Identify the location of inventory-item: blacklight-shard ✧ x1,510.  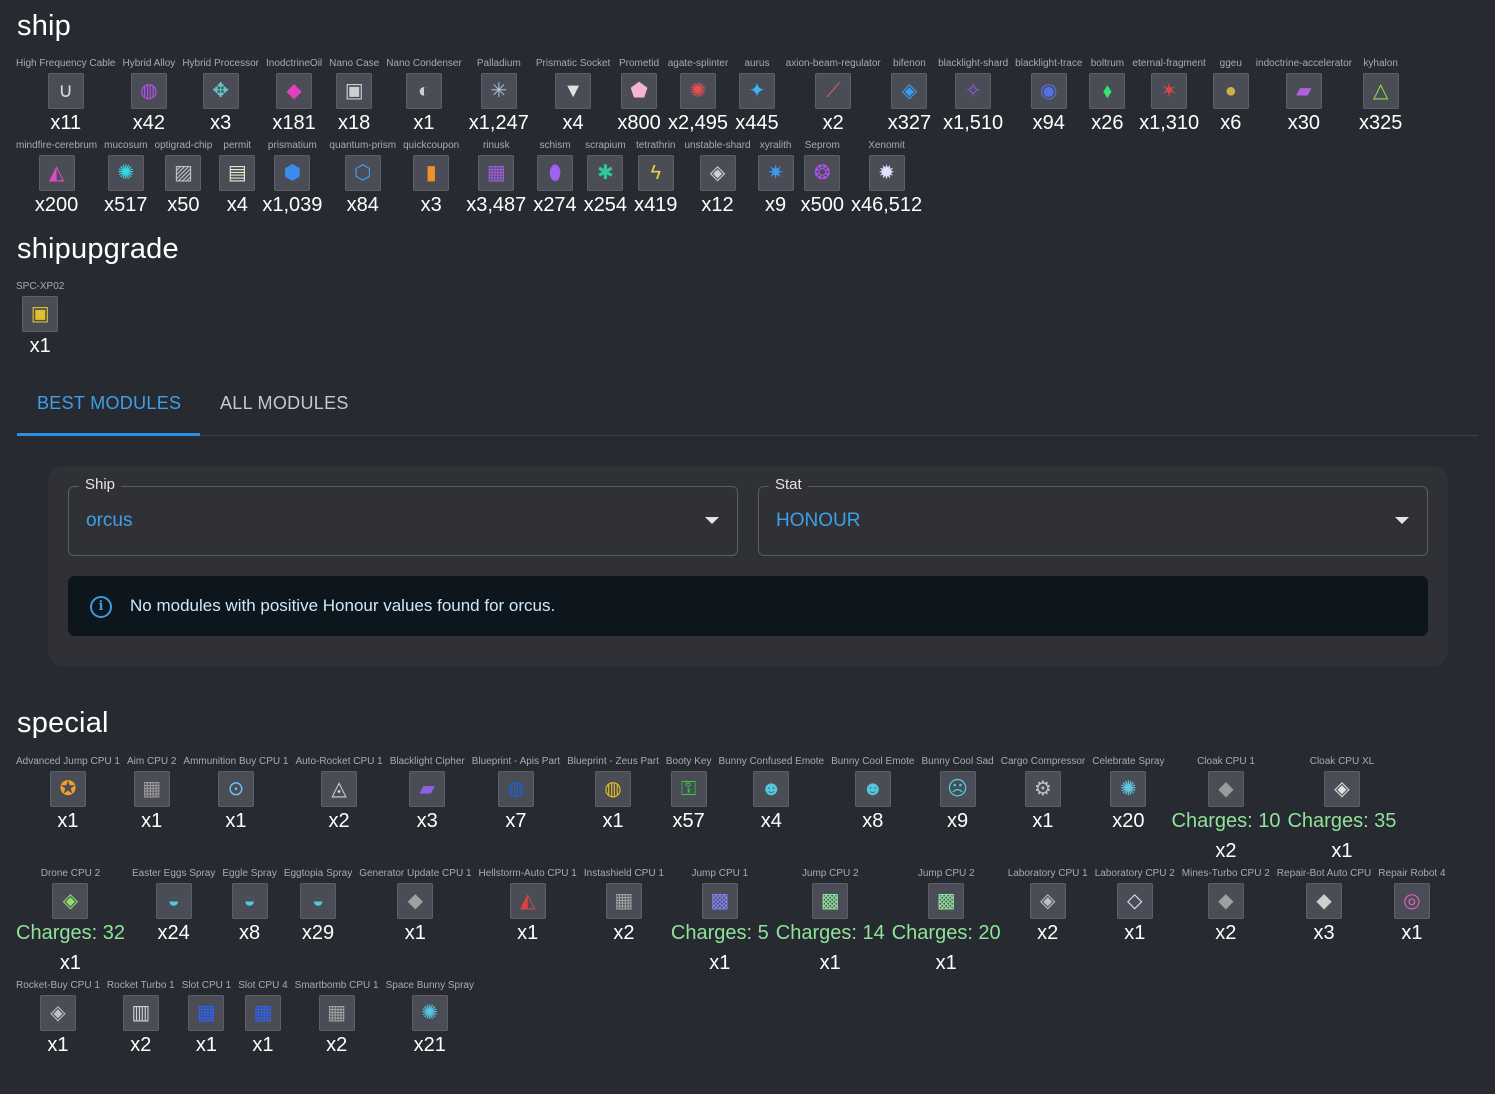
(973, 99).